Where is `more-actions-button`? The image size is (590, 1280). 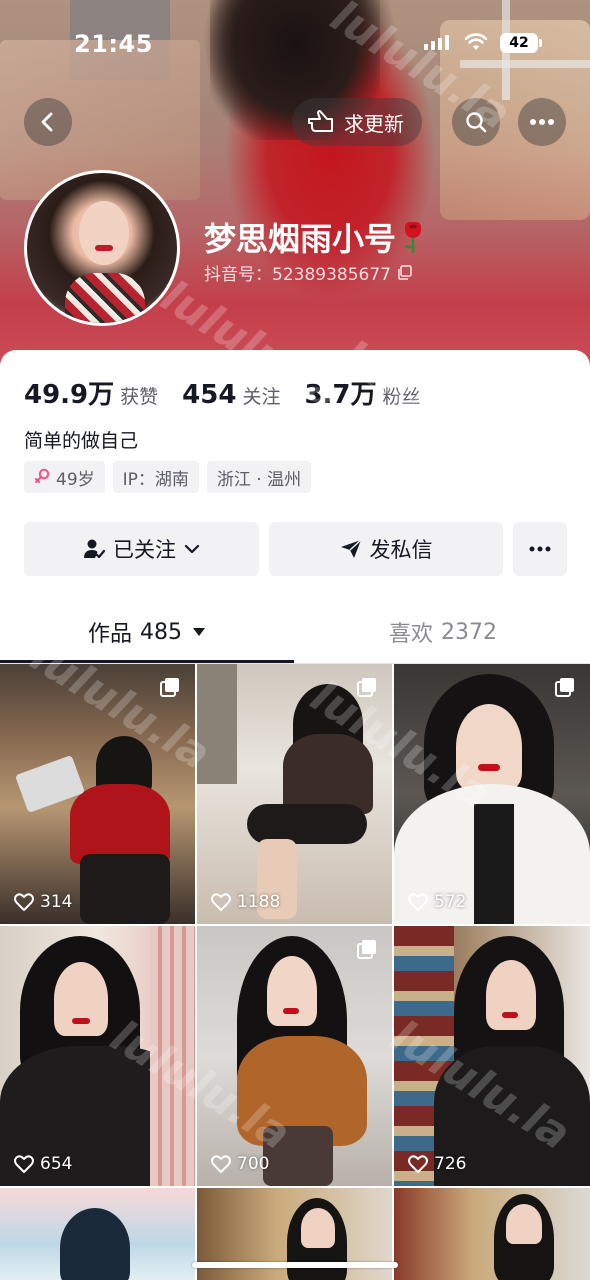 more-actions-button is located at coordinates (540, 549).